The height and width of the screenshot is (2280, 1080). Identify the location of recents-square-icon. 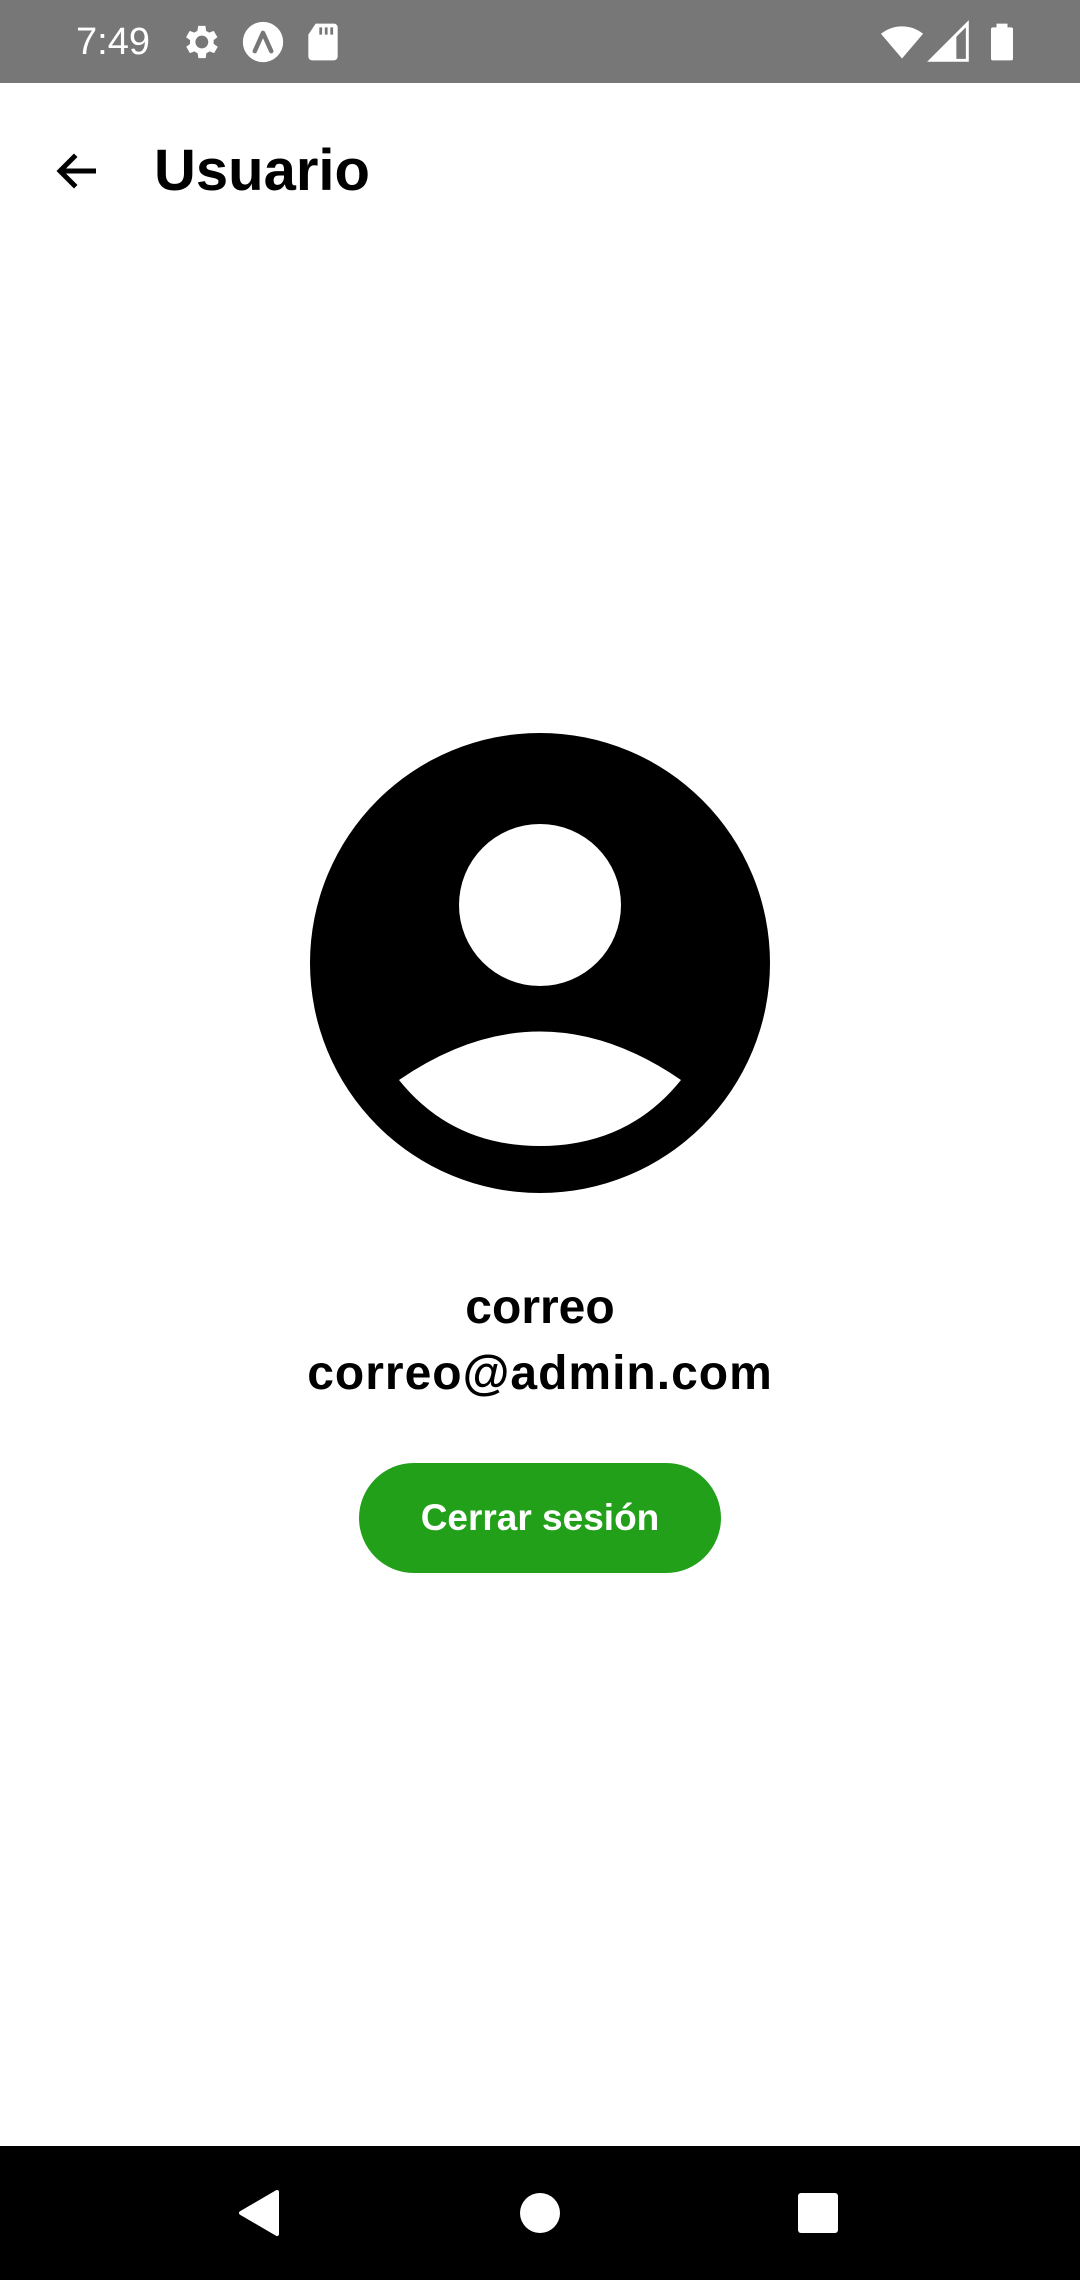
(818, 2213).